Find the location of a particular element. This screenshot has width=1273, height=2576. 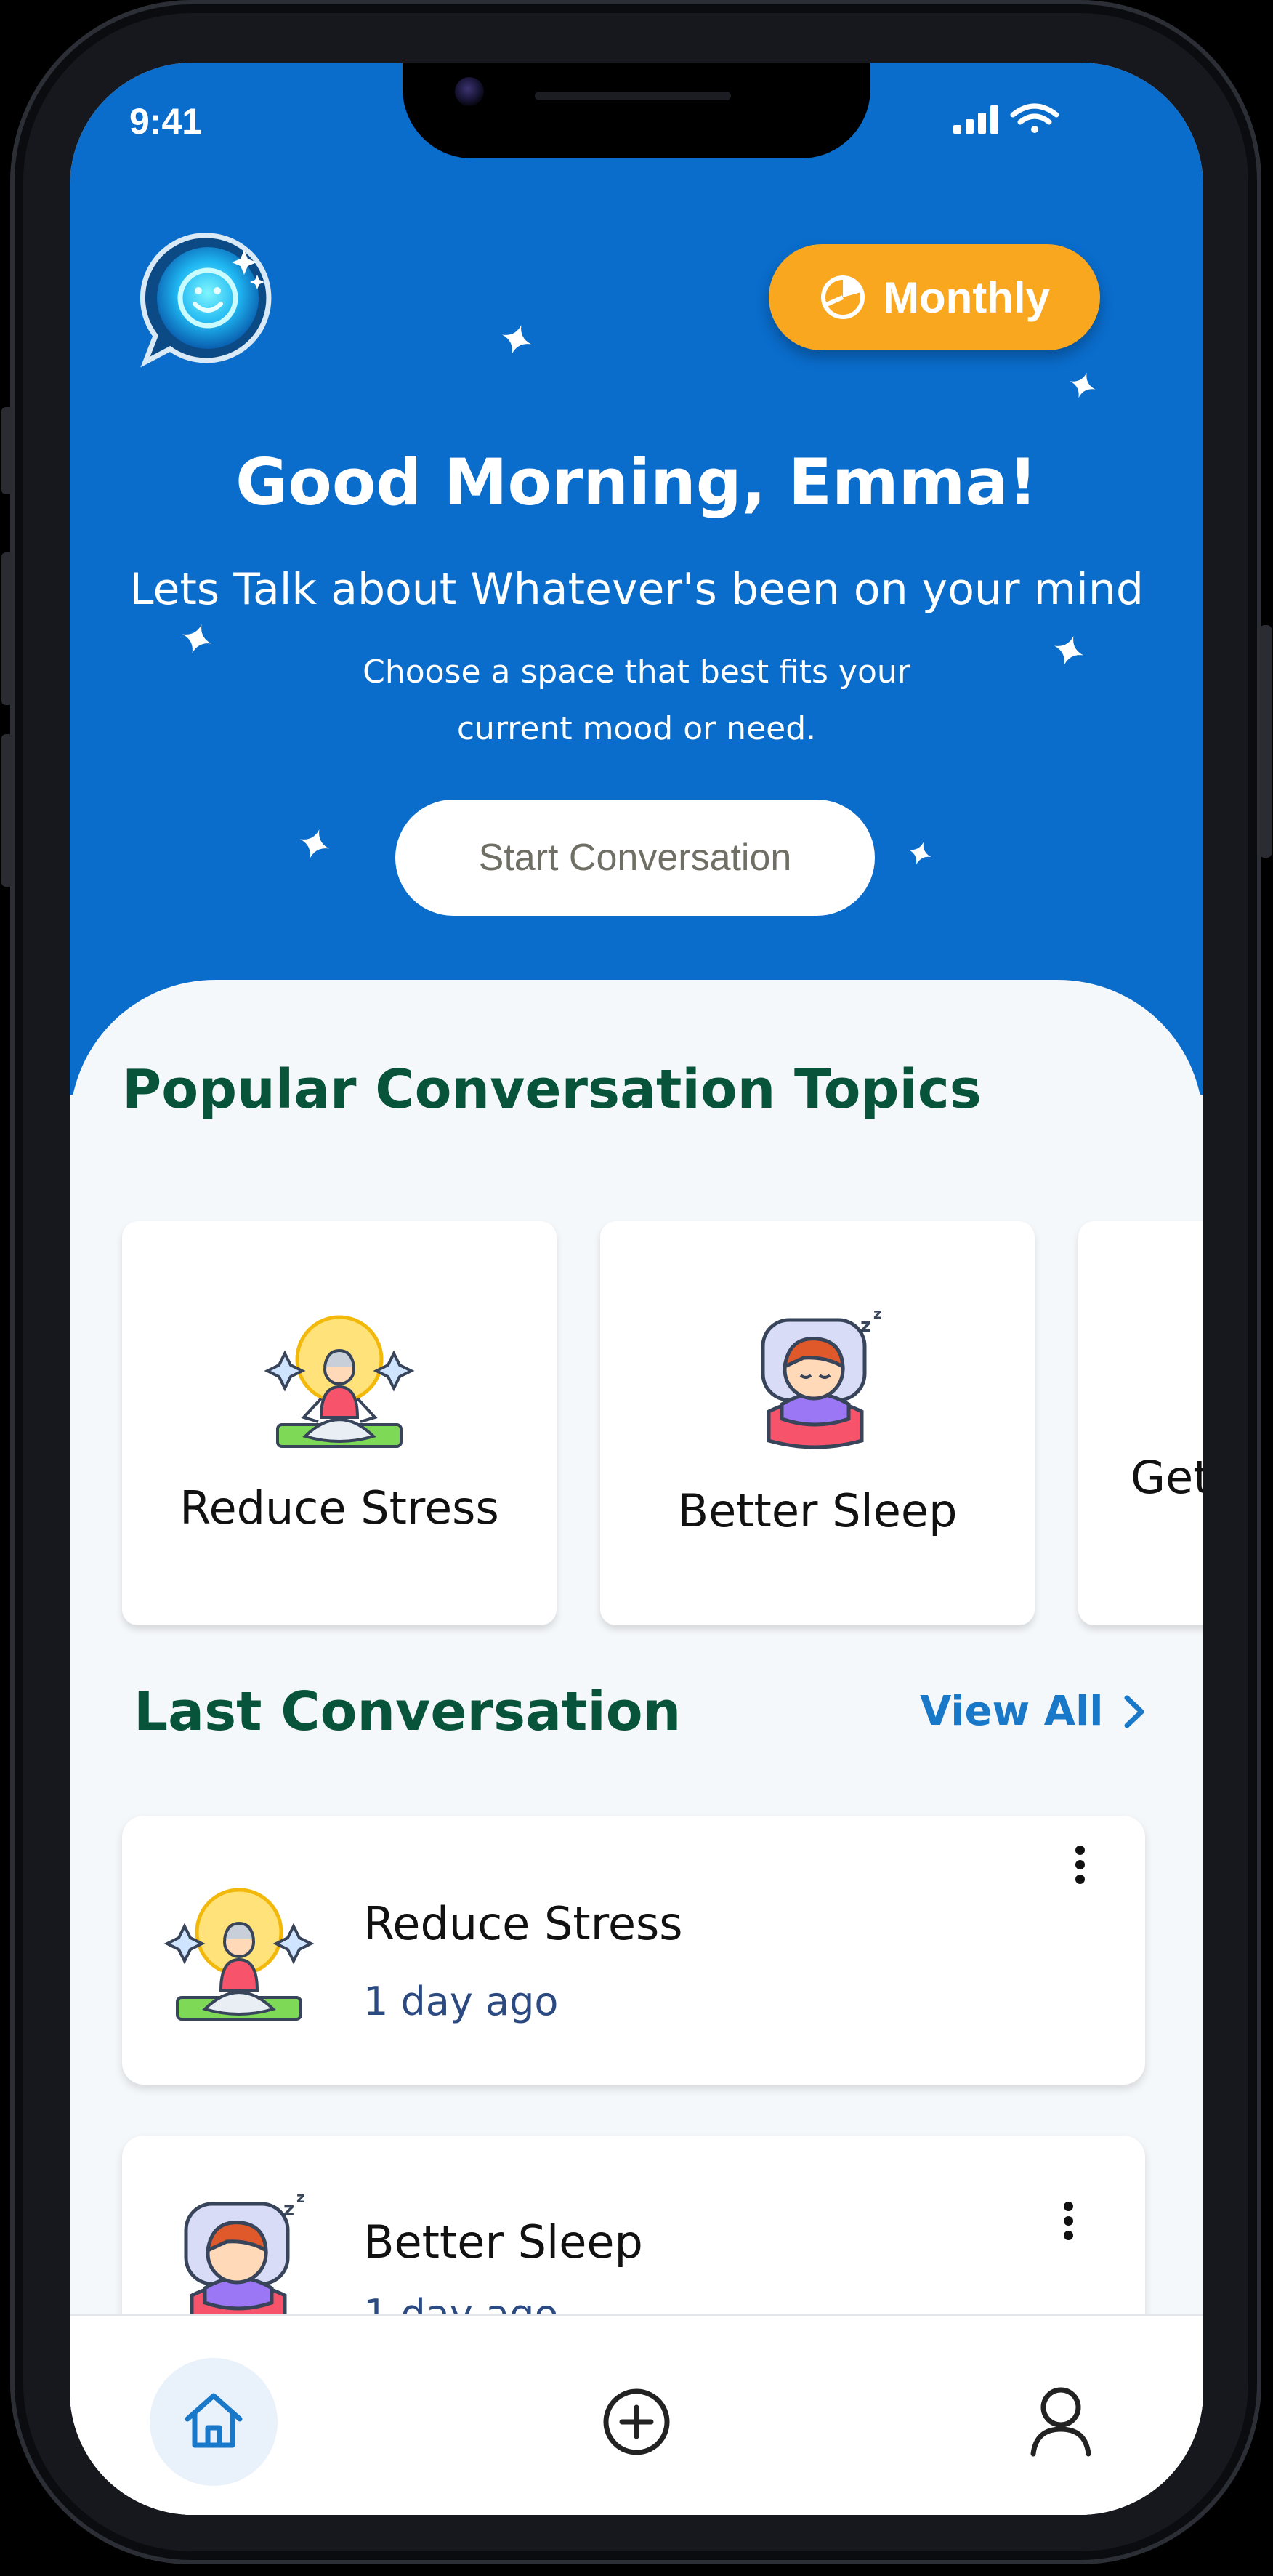

app-logo-icon is located at coordinates (206, 300).